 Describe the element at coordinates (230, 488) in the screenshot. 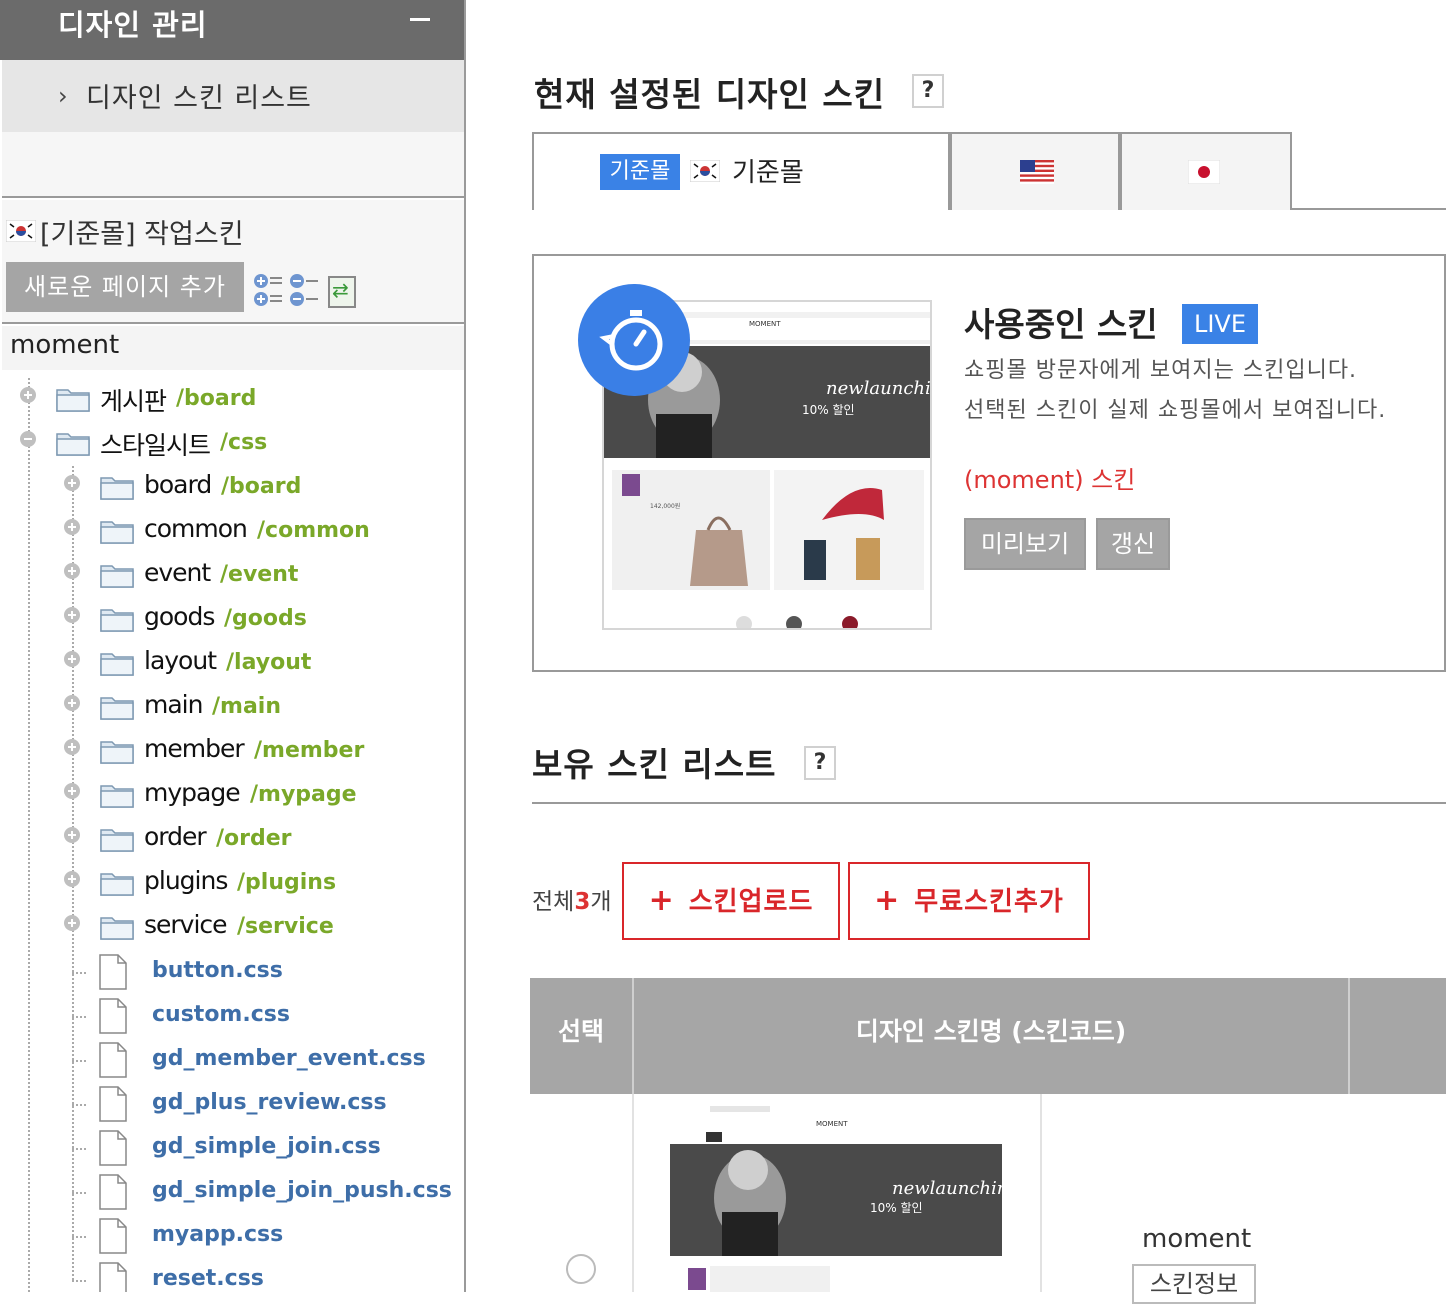

I see `tree-folder: board/board` at that location.